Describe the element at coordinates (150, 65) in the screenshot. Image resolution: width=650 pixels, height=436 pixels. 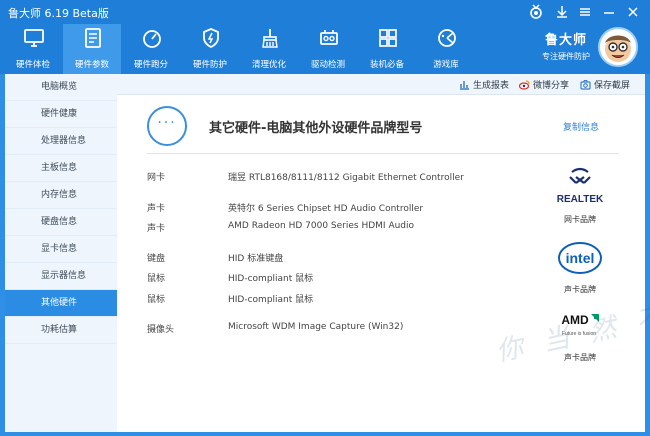
I see `tool-label: 硬件跑分` at that location.